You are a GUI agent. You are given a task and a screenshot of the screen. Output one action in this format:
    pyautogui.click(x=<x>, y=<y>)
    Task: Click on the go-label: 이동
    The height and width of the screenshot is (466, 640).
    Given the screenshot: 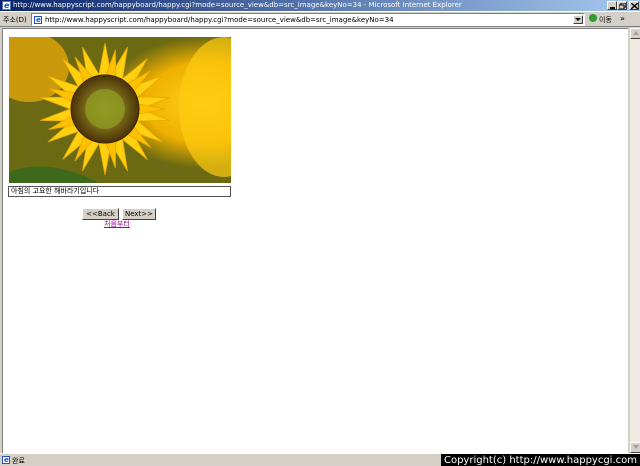 What is the action you would take?
    pyautogui.click(x=605, y=20)
    